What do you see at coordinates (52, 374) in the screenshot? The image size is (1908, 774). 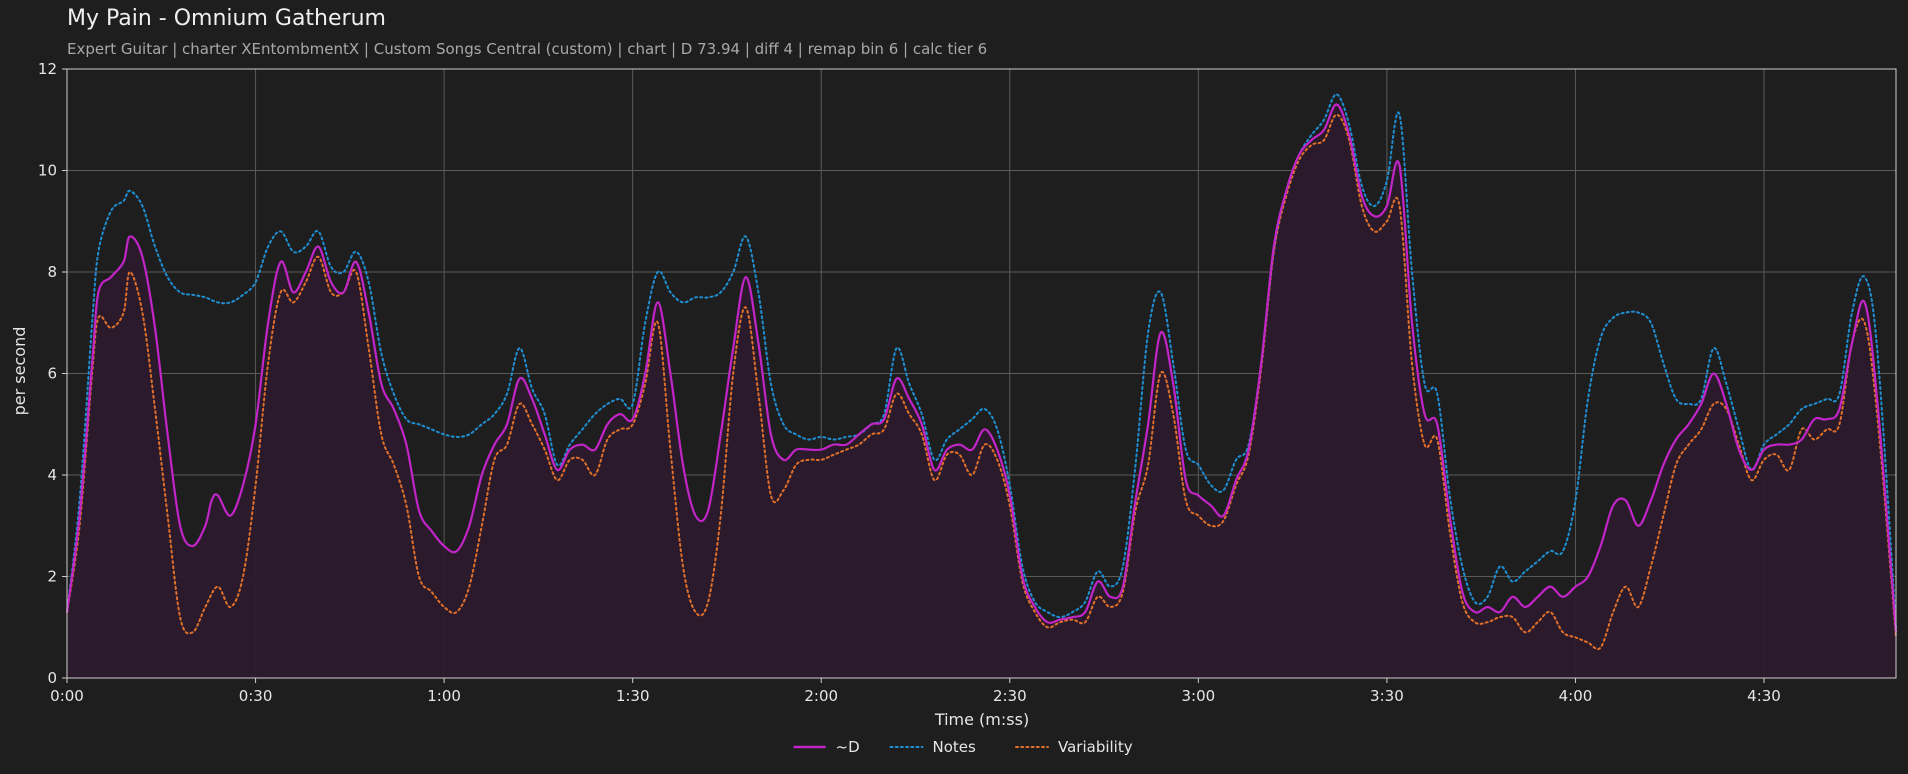 I see `y-tick-label: 6` at bounding box center [52, 374].